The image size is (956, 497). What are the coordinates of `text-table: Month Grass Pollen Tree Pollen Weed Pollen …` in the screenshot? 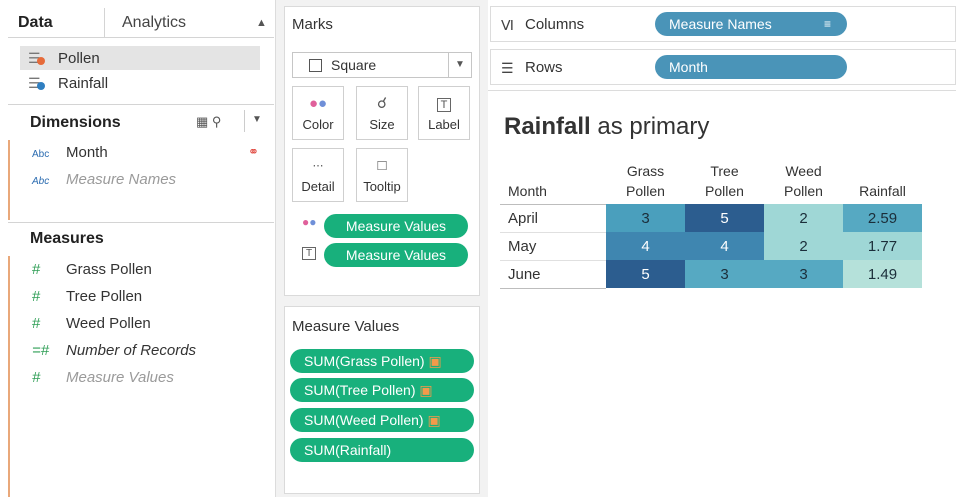 It's located at (711, 225).